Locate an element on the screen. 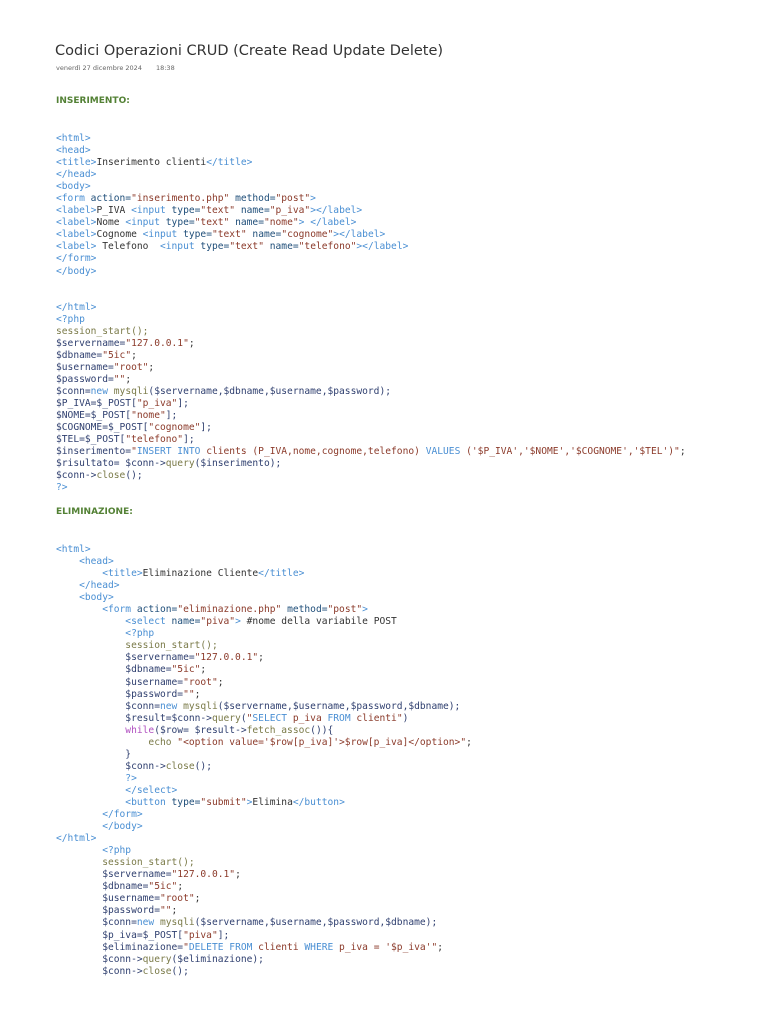  code-line: </head> is located at coordinates (264, 586).